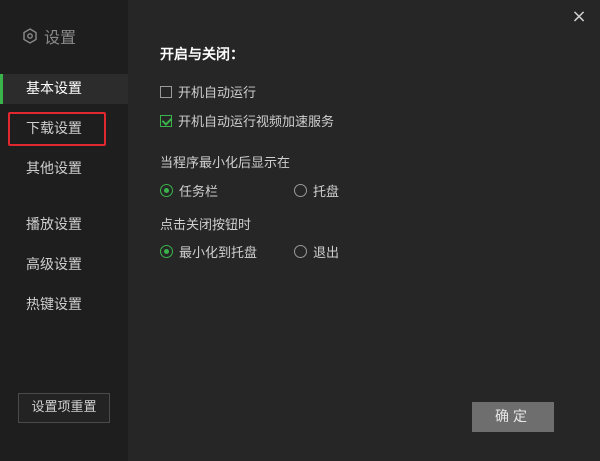 The image size is (600, 461). I want to click on minimize-to-tray-radio, so click(166, 251).